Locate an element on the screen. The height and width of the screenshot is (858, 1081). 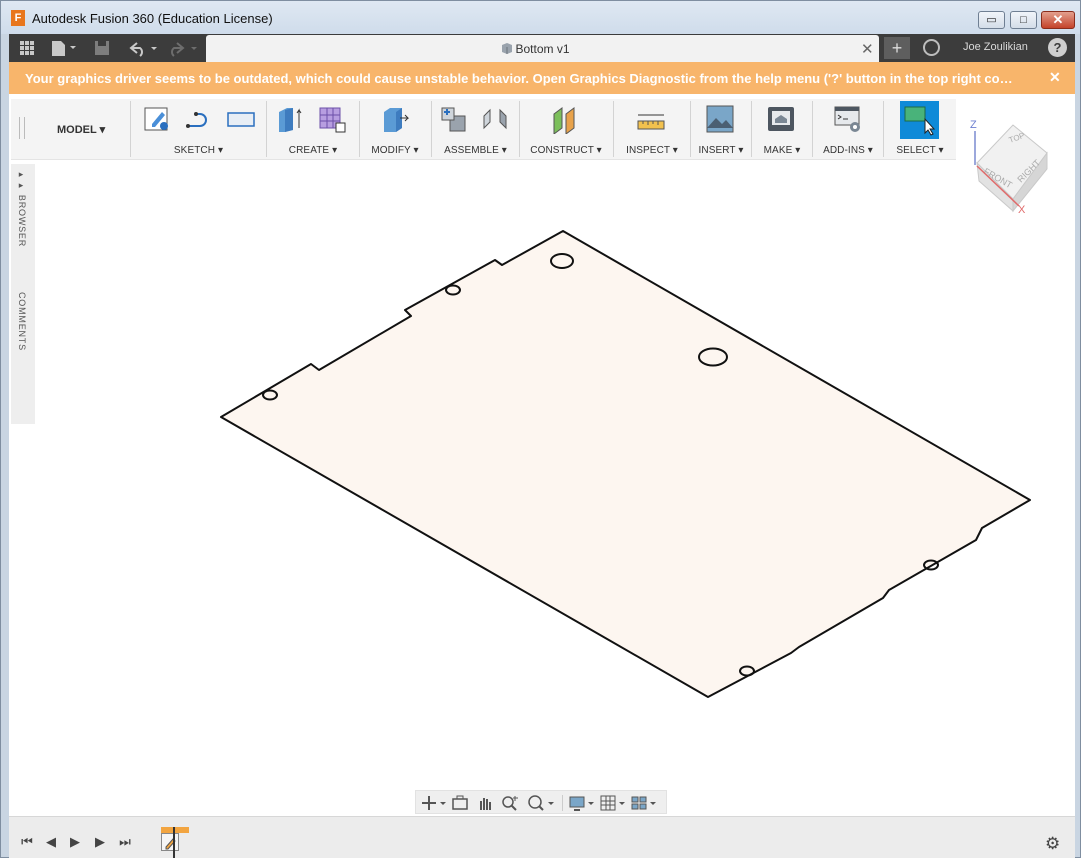
help-icon: ? is located at coordinates (1057, 47).